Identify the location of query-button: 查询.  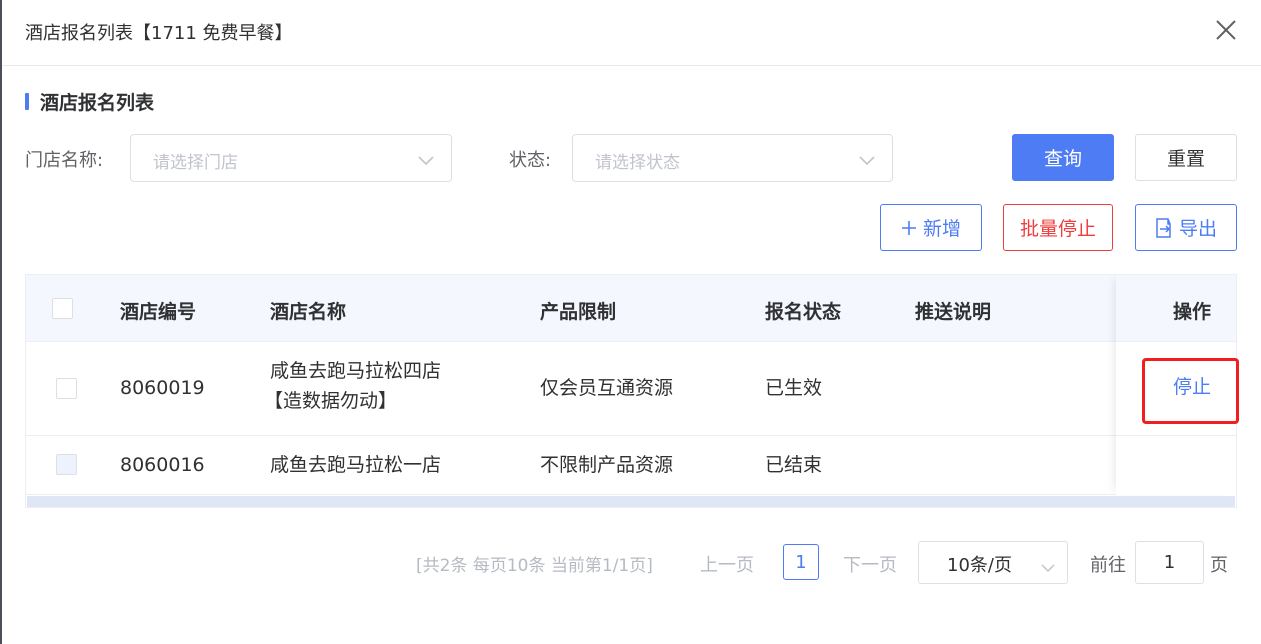
(1063, 157).